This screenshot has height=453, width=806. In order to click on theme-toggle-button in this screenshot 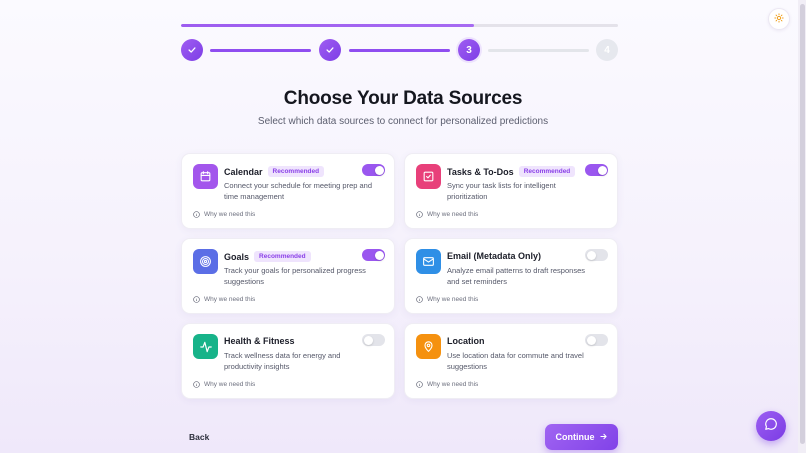, I will do `click(779, 19)`.